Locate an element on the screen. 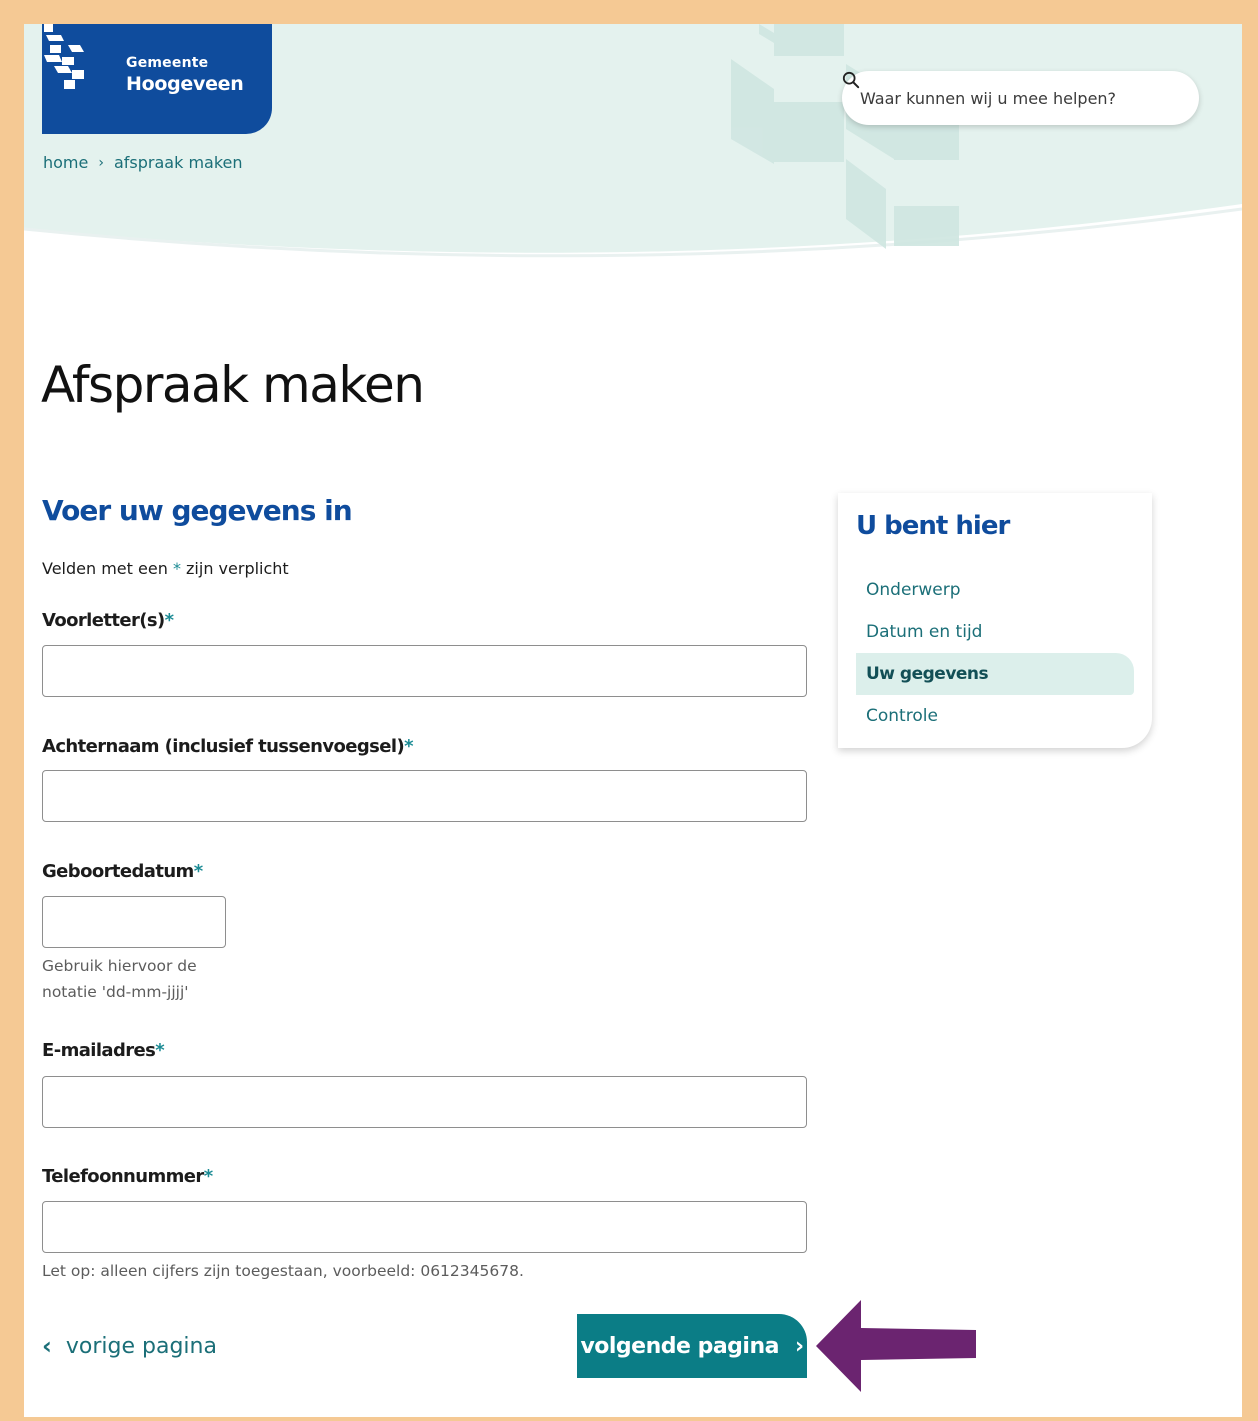 The width and height of the screenshot is (1258, 1421). brand-line-1: Gemeente is located at coordinates (167, 63).